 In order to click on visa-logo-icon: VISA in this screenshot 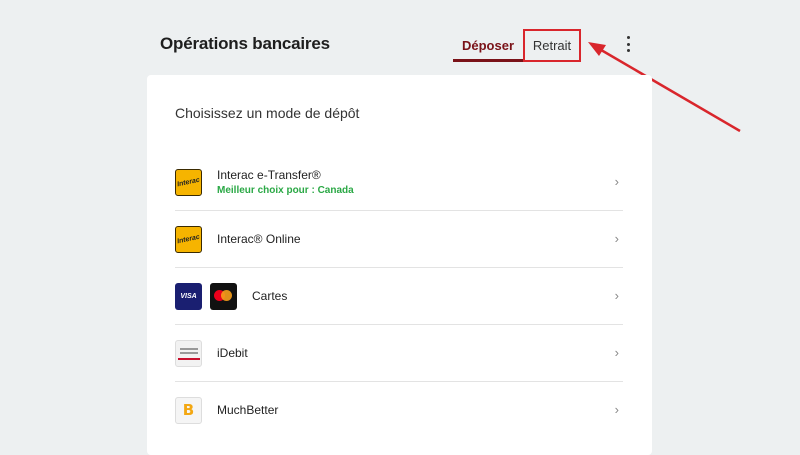, I will do `click(188, 296)`.